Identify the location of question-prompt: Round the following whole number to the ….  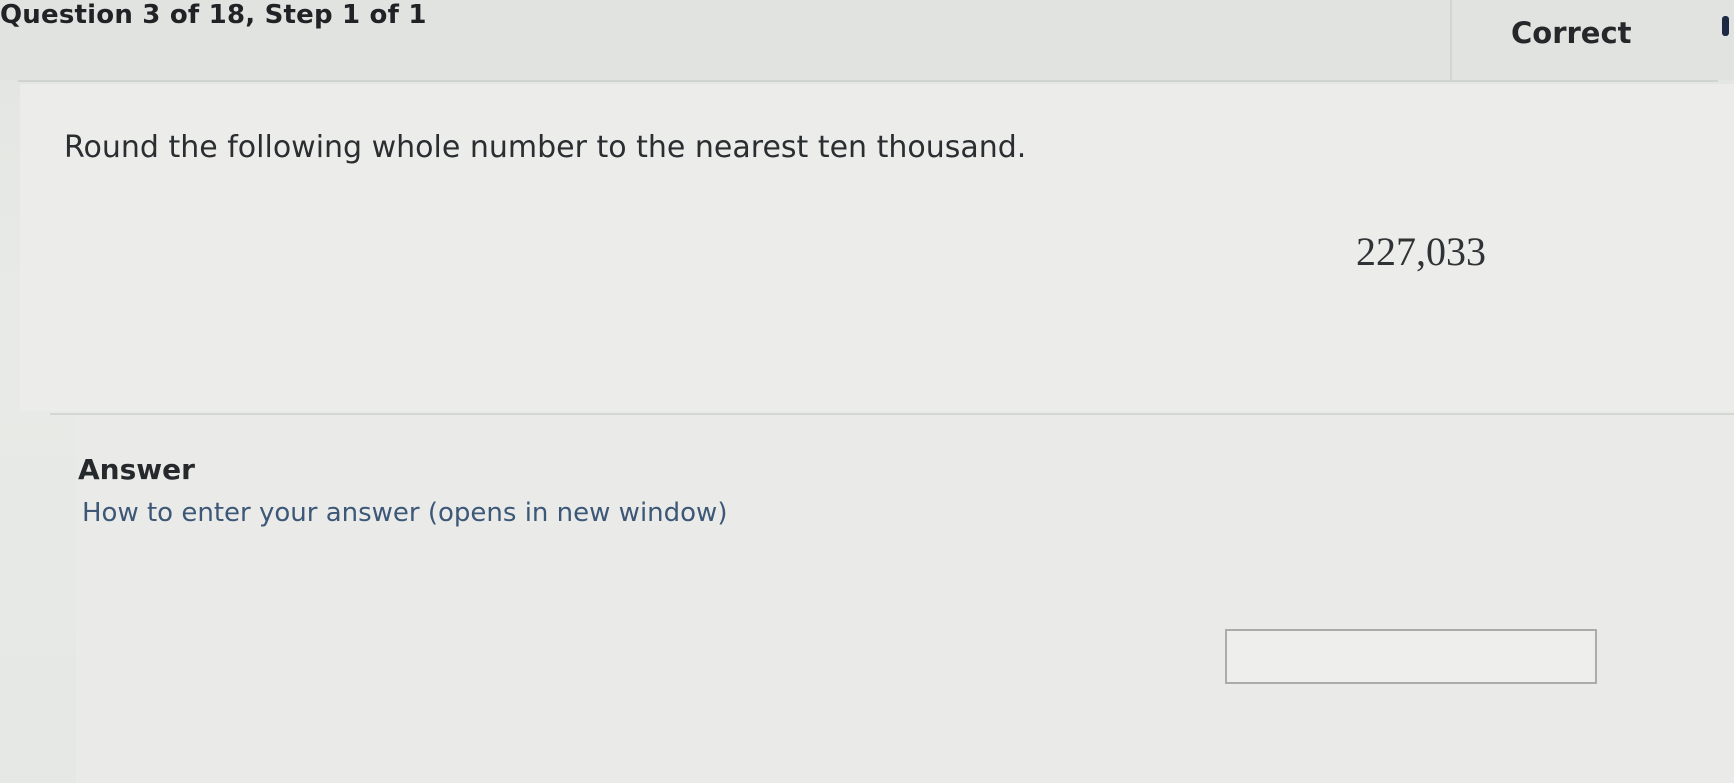
(545, 147).